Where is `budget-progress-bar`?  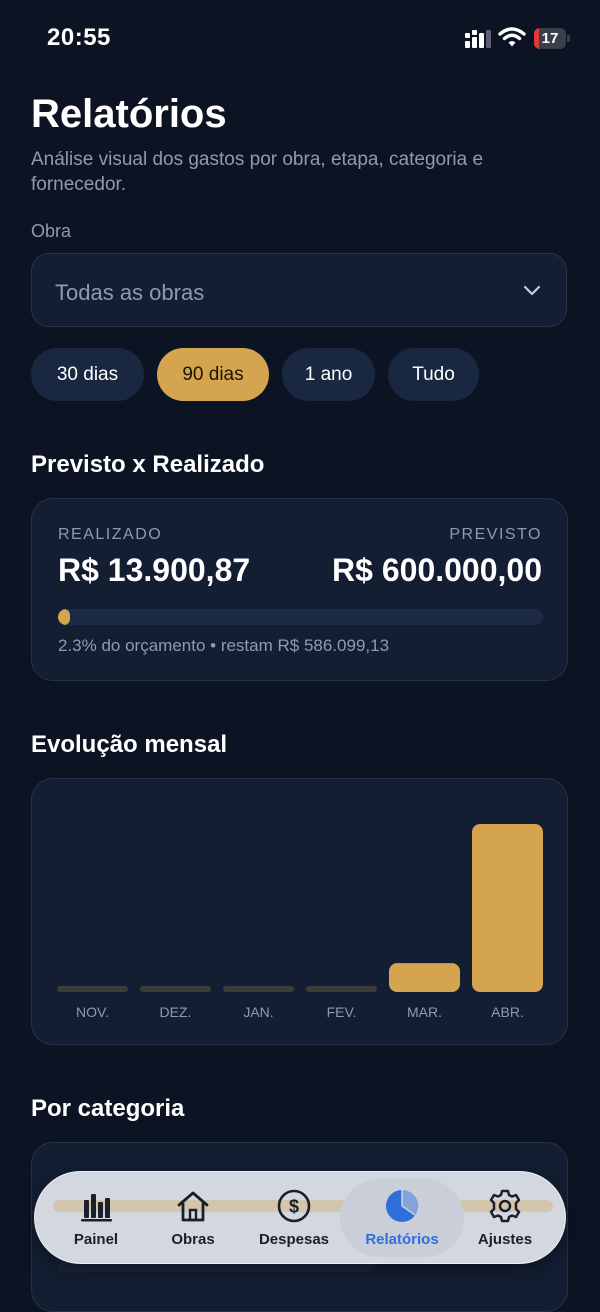 budget-progress-bar is located at coordinates (300, 617).